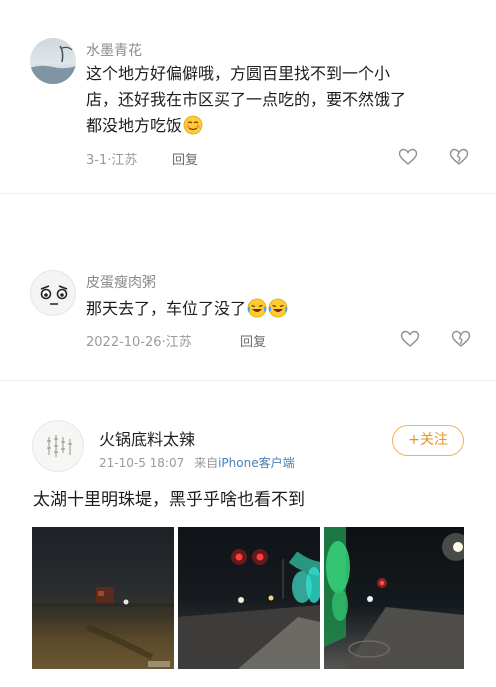 This screenshot has height=687, width=496. What do you see at coordinates (97, 160) in the screenshot?
I see `comment-date: 3-1` at bounding box center [97, 160].